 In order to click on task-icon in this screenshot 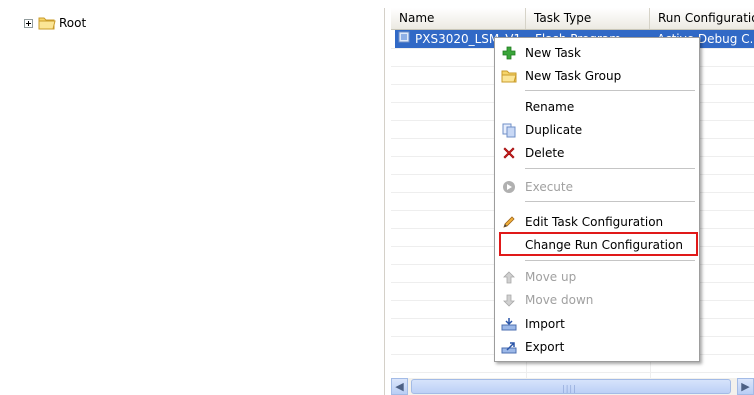, I will do `click(404, 37)`.